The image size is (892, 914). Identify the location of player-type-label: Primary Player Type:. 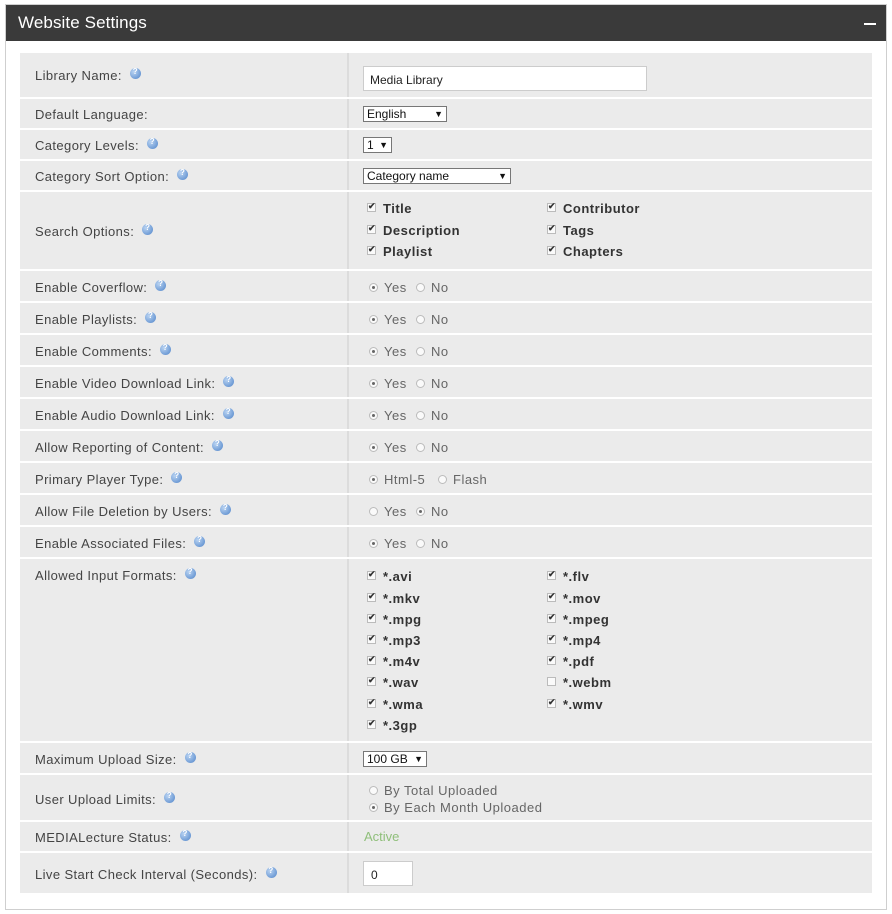
(99, 479).